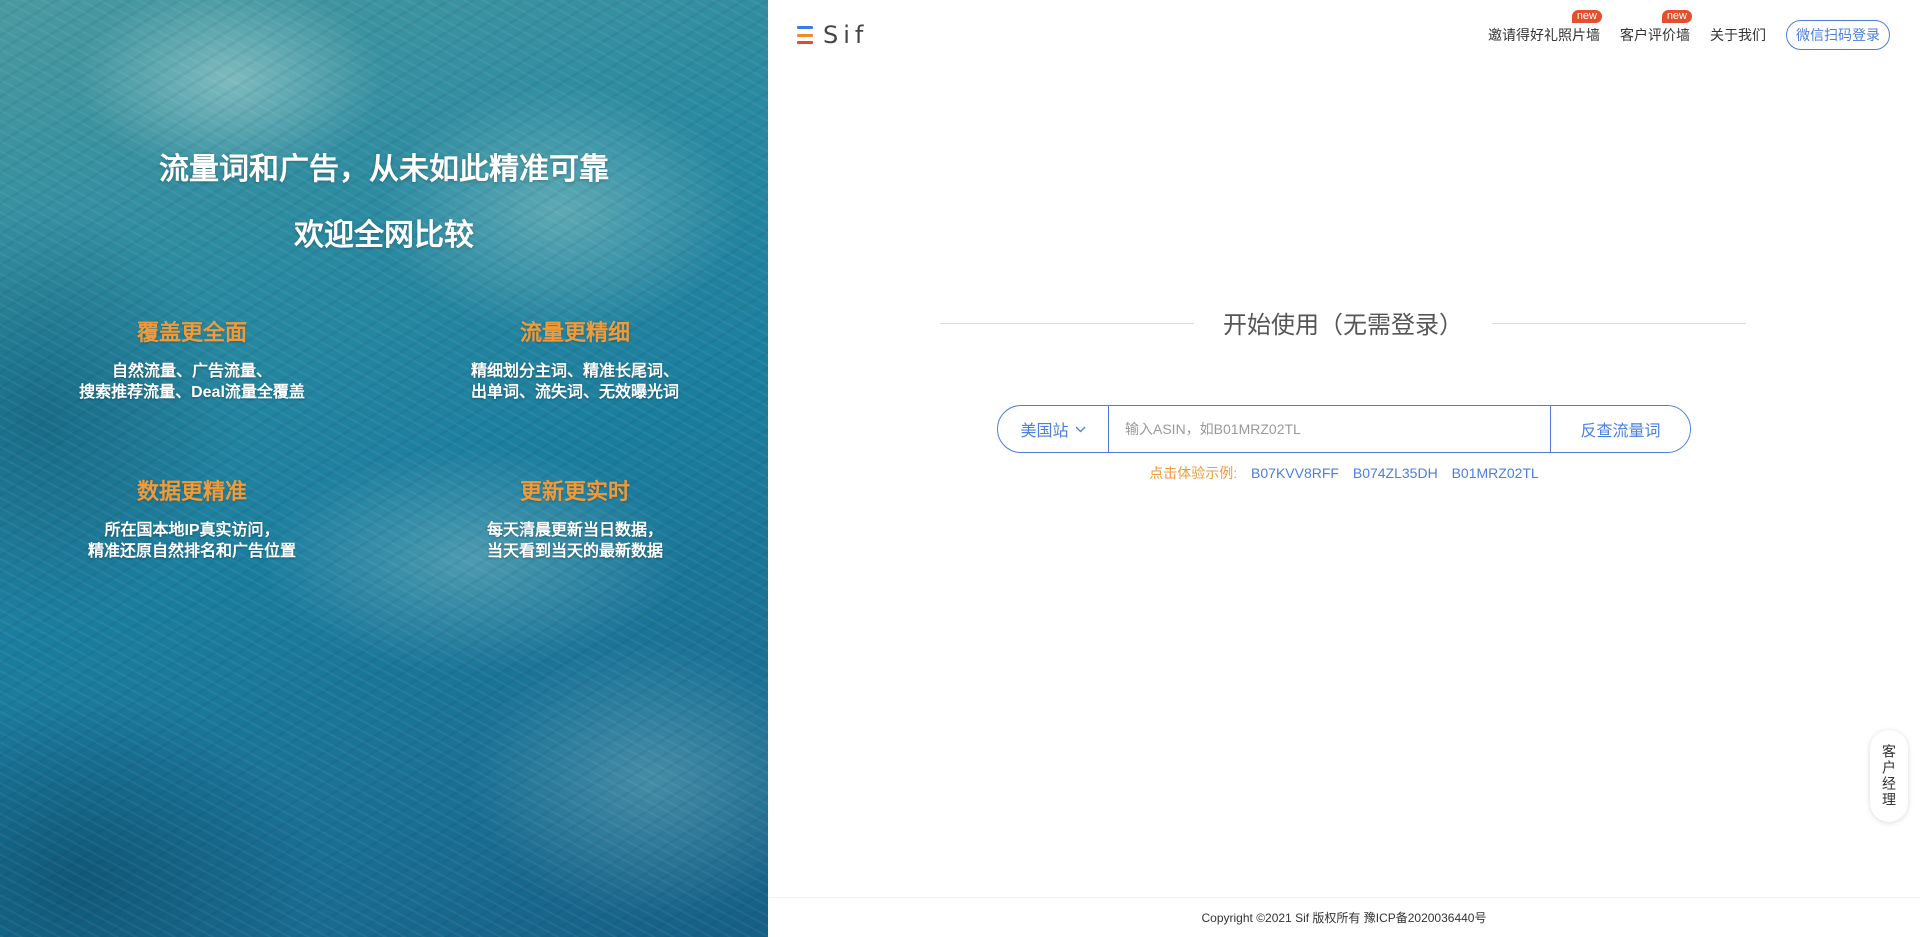 This screenshot has width=1920, height=937. Describe the element at coordinates (1295, 473) in the screenshot. I see `example-asin-link: B07KVV8RFF` at that location.